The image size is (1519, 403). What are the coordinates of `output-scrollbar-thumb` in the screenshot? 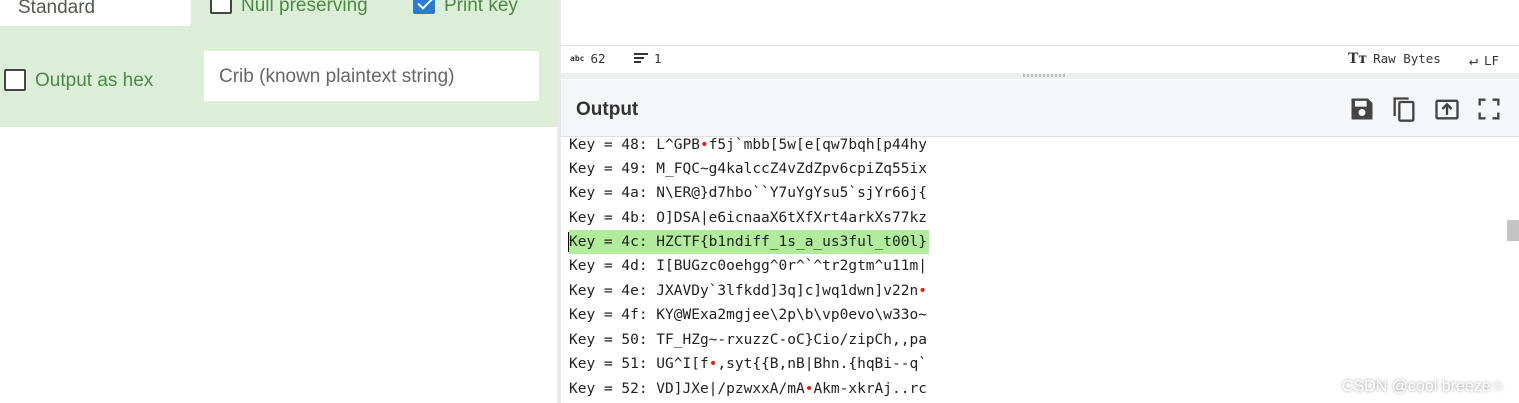 It's located at (1513, 230).